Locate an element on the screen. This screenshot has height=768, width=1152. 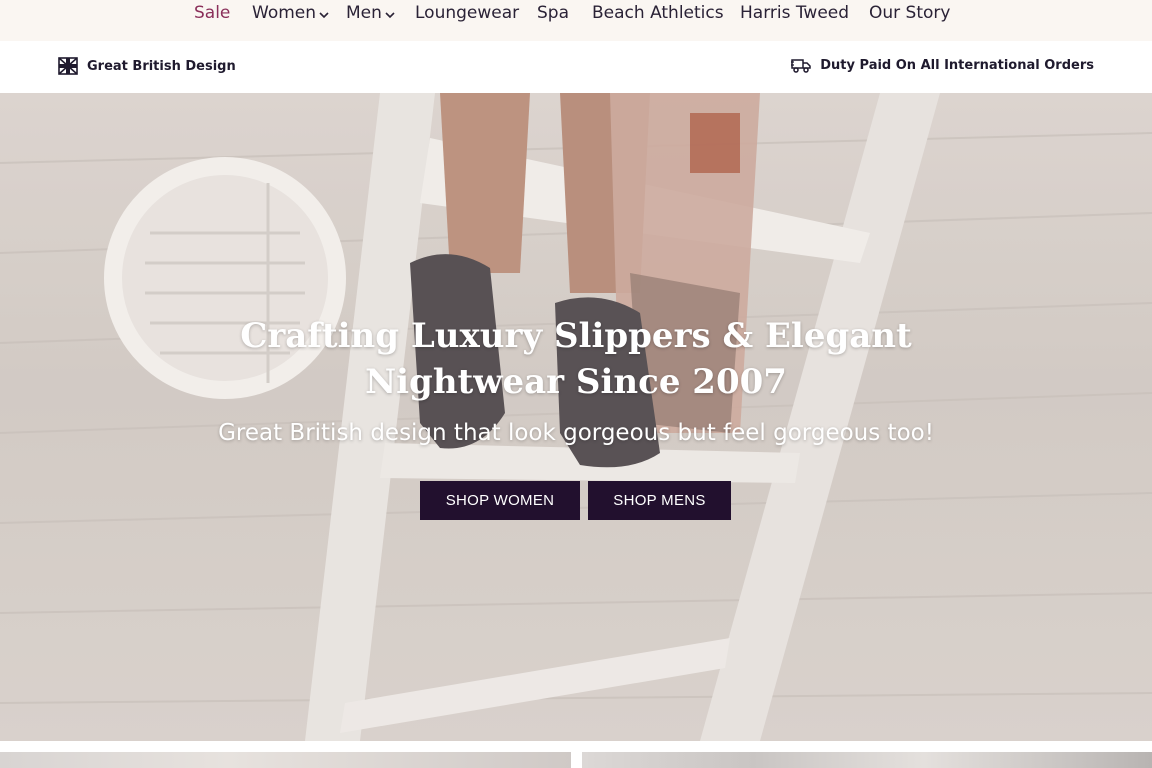
union-jack-flag-icon is located at coordinates (68, 66).